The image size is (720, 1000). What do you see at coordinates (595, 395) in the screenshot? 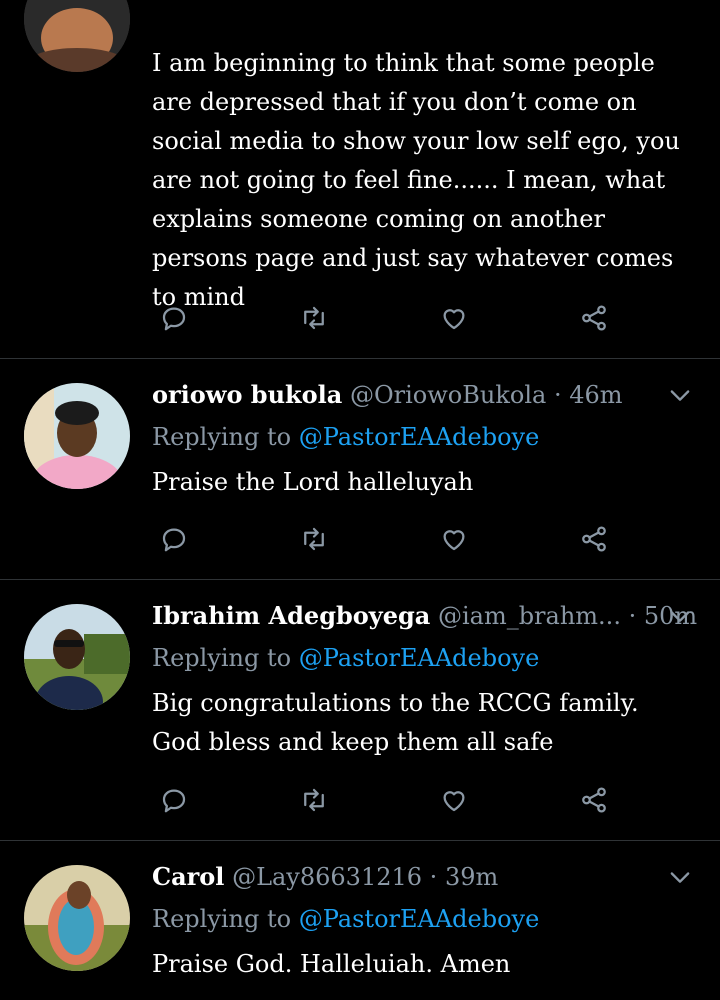
I see `timestamp: 46m` at bounding box center [595, 395].